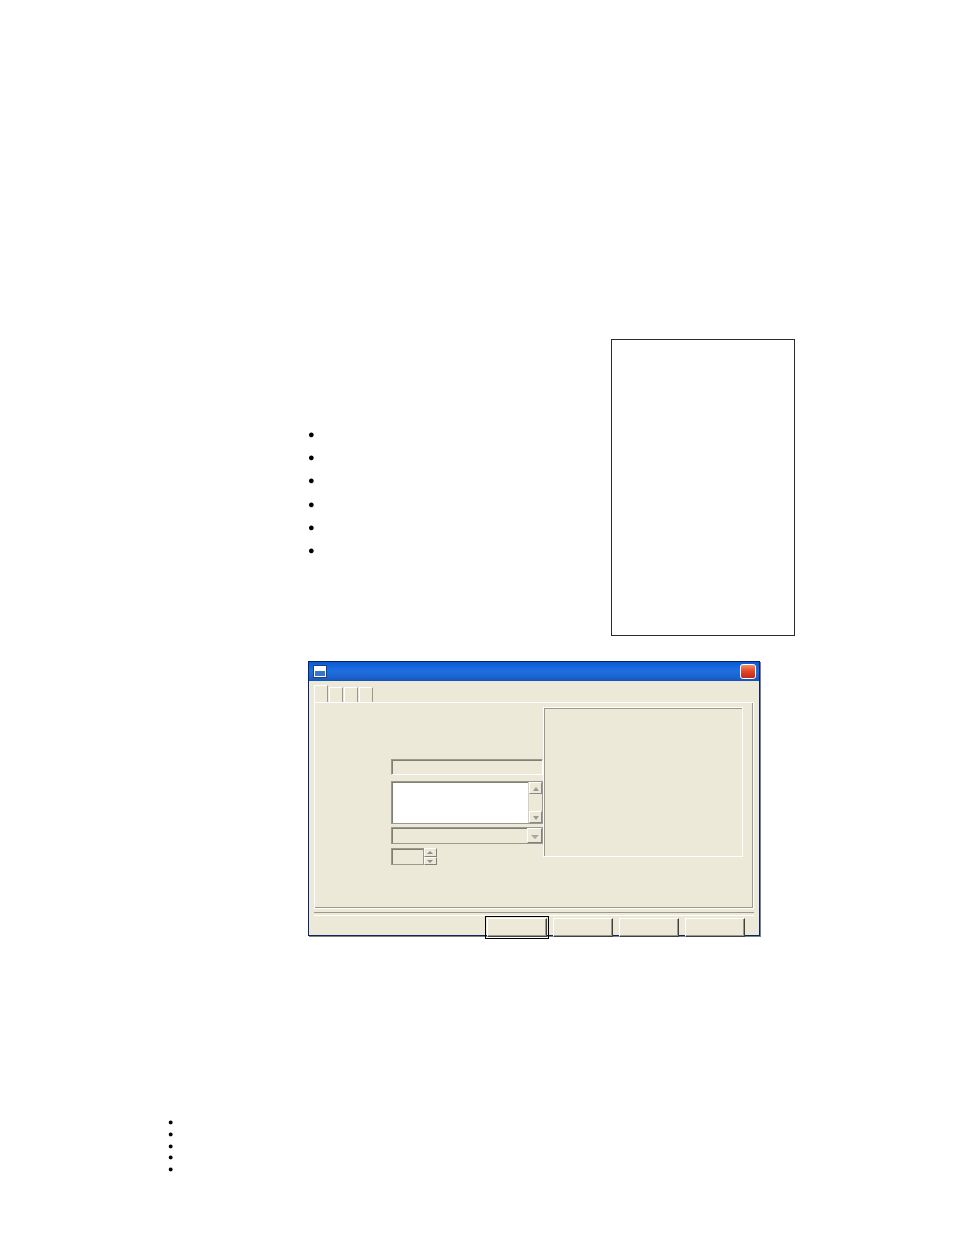 Image resolution: width=954 pixels, height=1235 pixels. Describe the element at coordinates (321, 693) in the screenshot. I see `tab-general` at that location.